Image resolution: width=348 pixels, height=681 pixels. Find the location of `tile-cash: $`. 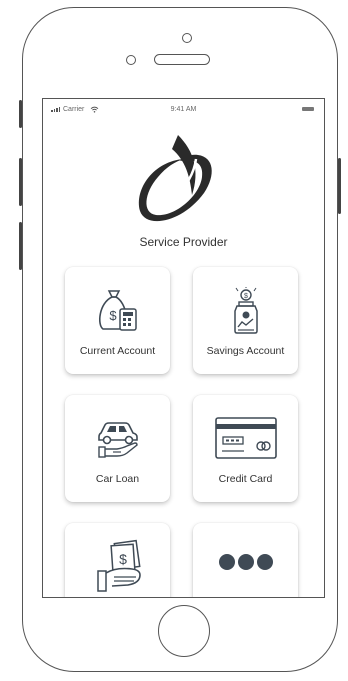

tile-cash: $ is located at coordinates (117, 560).